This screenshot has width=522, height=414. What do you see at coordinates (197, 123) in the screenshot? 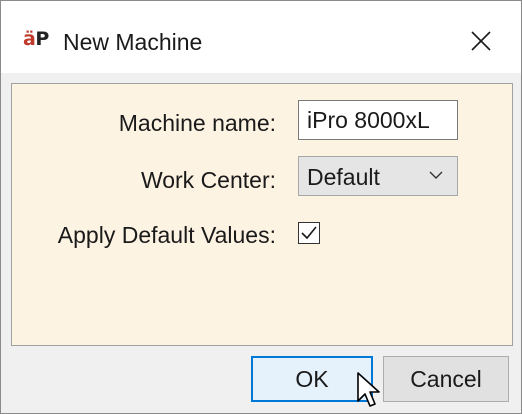
I see `machine-name-label: Machine name:` at bounding box center [197, 123].